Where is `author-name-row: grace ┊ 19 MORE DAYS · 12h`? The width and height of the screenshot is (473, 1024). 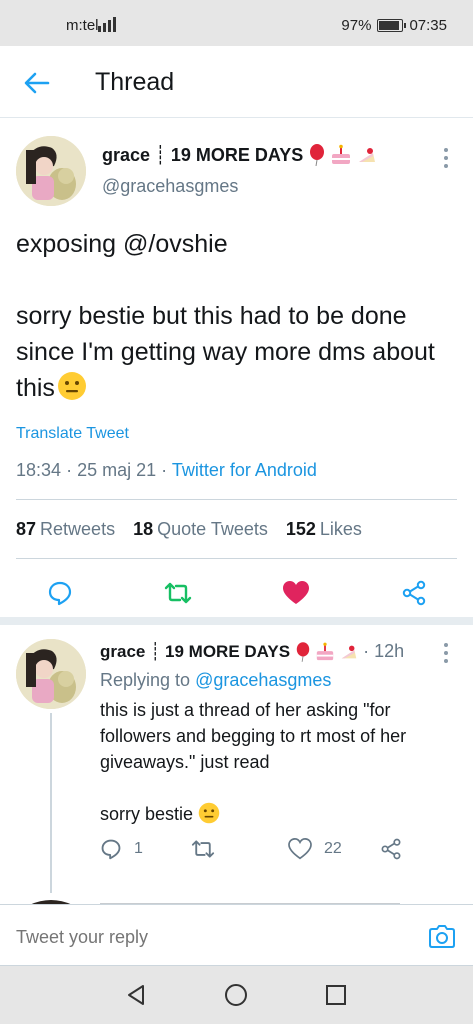 author-name-row: grace ┊ 19 MORE DAYS · 12h is located at coordinates (252, 651).